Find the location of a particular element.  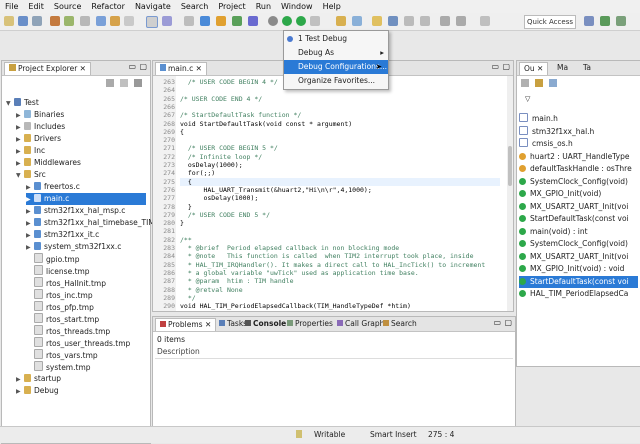

tree-item: rtos_threads.tmp is located at coordinates (72, 331).